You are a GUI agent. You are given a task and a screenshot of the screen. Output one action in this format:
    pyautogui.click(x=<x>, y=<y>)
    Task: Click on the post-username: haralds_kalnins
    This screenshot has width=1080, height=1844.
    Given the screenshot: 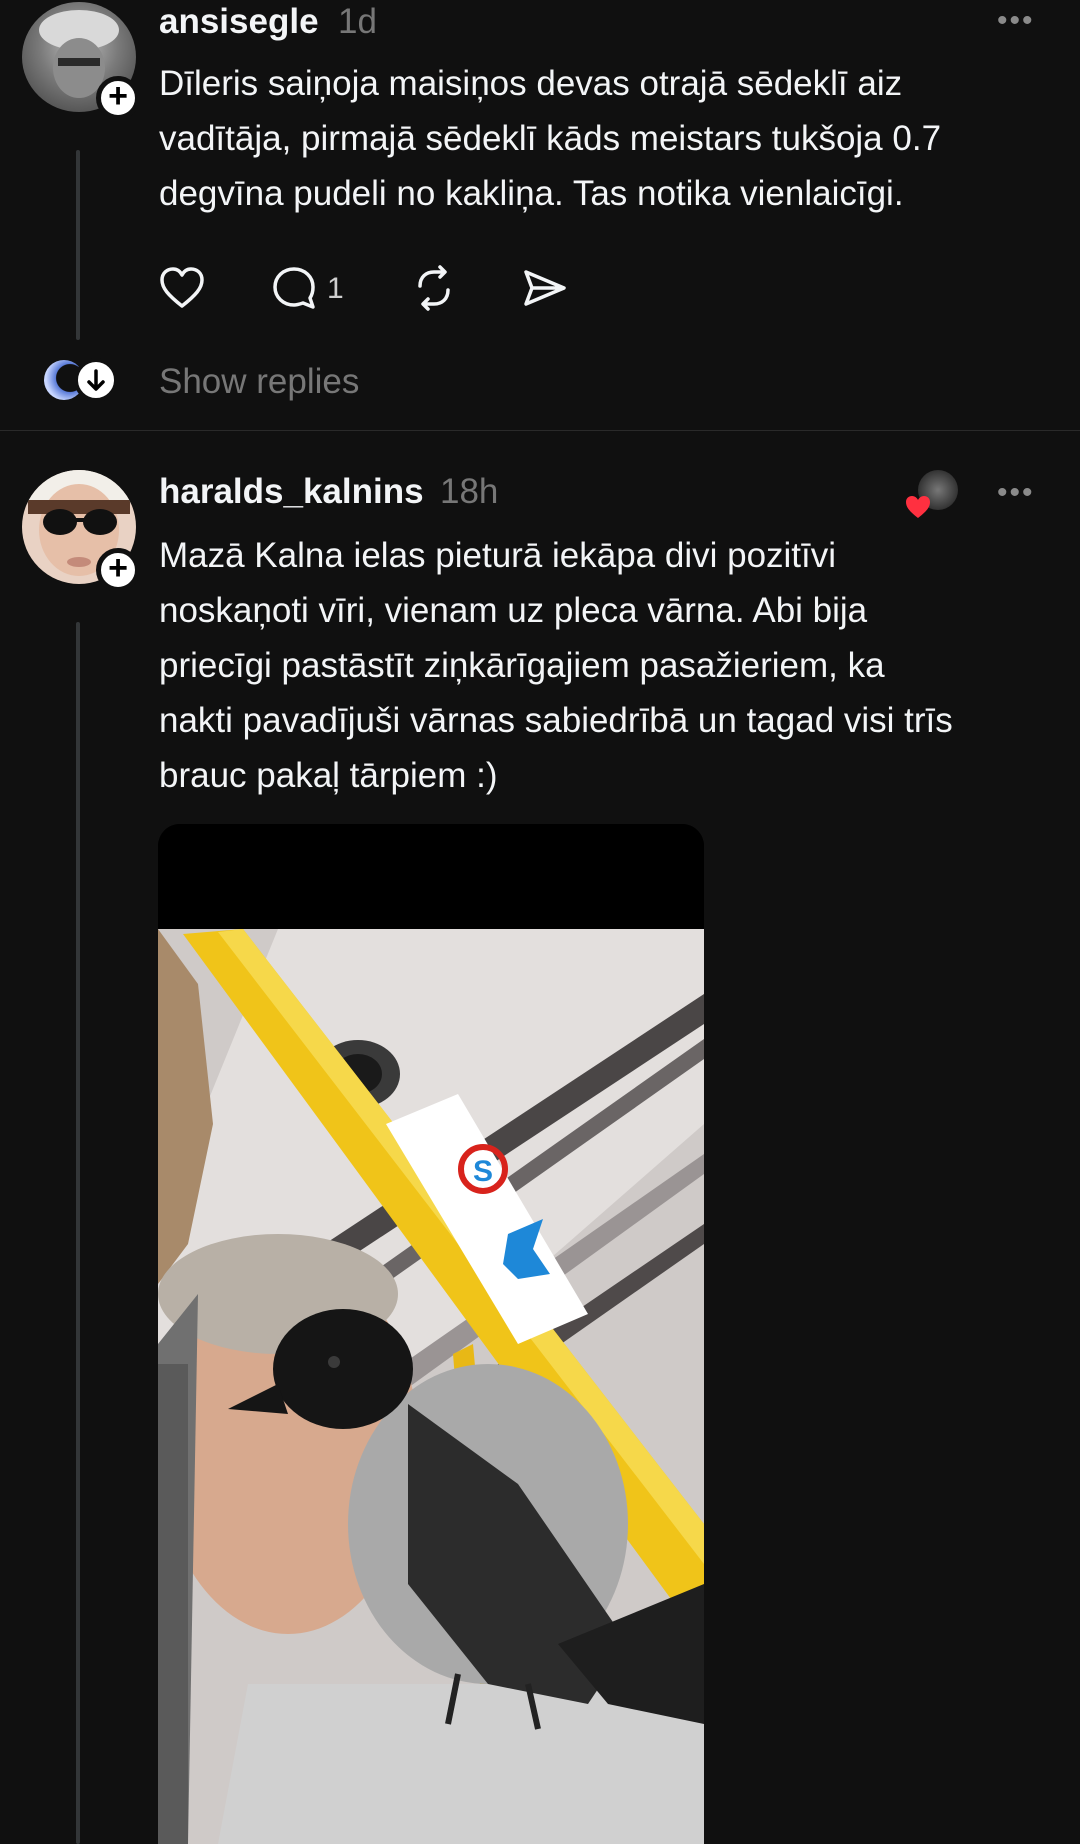 What is the action you would take?
    pyautogui.click(x=291, y=492)
    